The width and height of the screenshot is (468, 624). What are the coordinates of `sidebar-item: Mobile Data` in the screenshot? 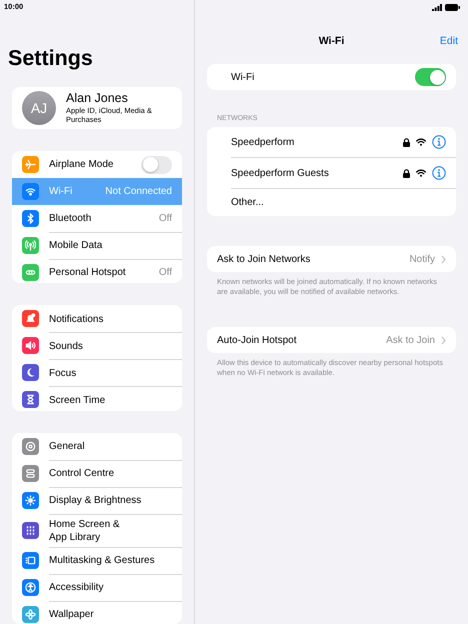 It's located at (97, 245).